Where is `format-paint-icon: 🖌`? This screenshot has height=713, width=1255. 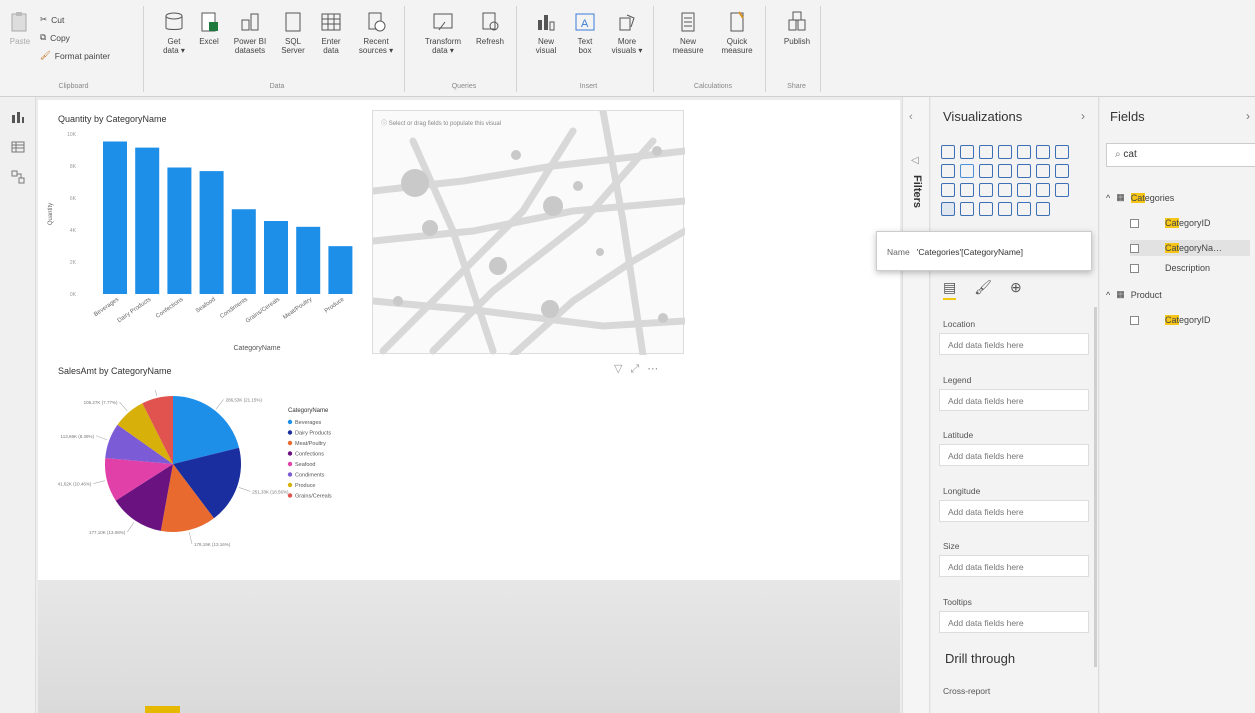 format-paint-icon: 🖌 is located at coordinates (983, 289).